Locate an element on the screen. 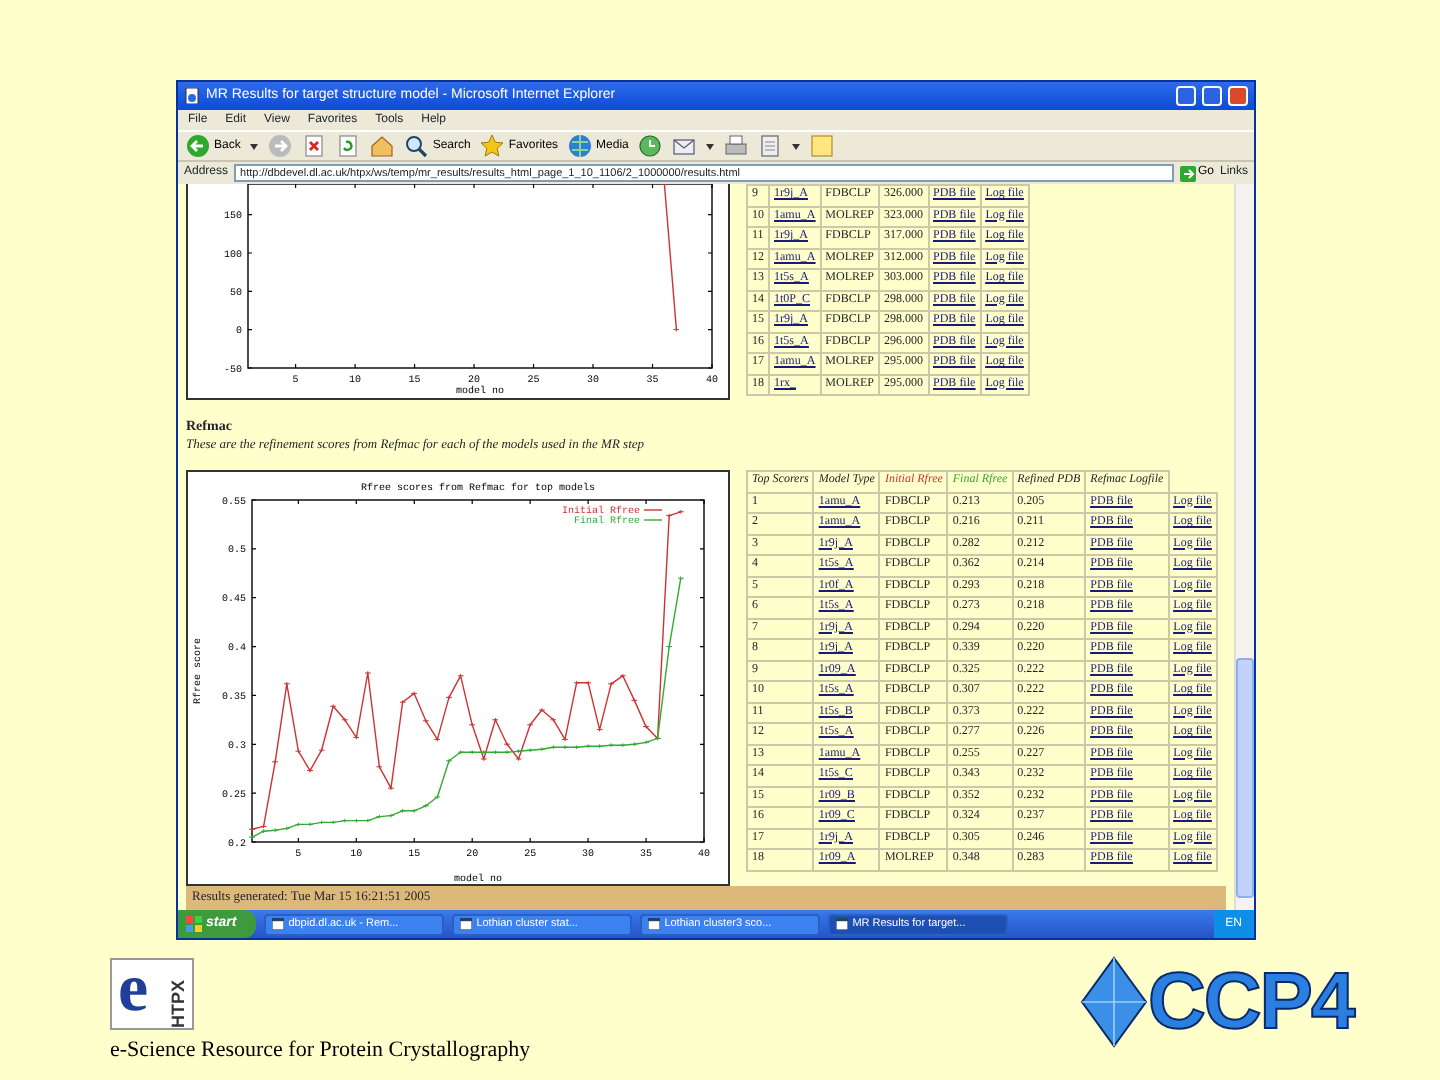 This screenshot has height=1080, width=1440. star-icon is located at coordinates (492, 146).